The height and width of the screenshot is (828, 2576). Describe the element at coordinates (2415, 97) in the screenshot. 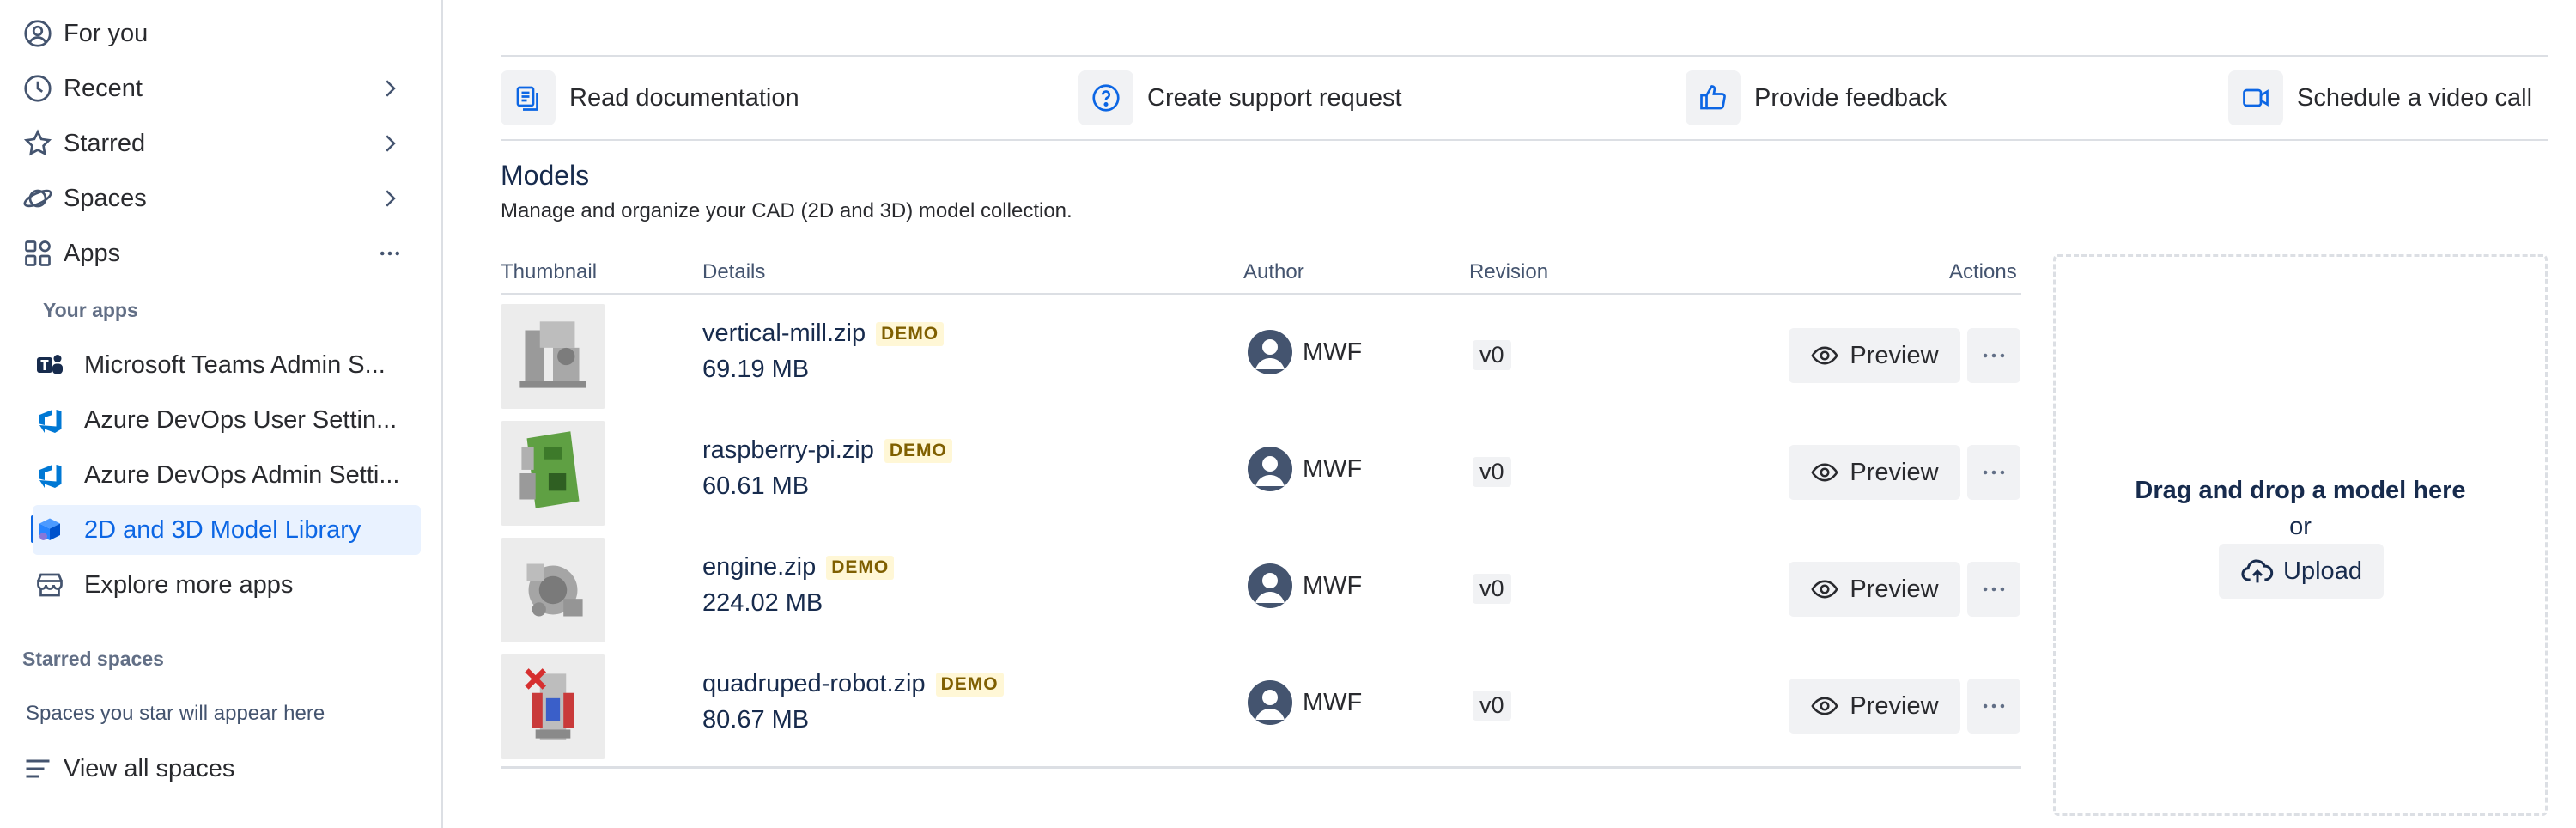

I see `action-label: Schedule a video call` at that location.